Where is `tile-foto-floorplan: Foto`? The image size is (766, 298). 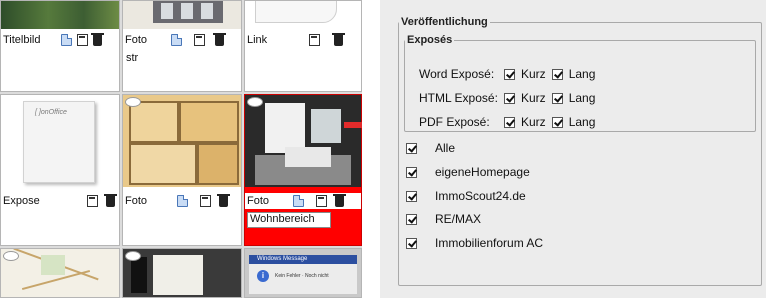 tile-foto-floorplan: Foto is located at coordinates (182, 170).